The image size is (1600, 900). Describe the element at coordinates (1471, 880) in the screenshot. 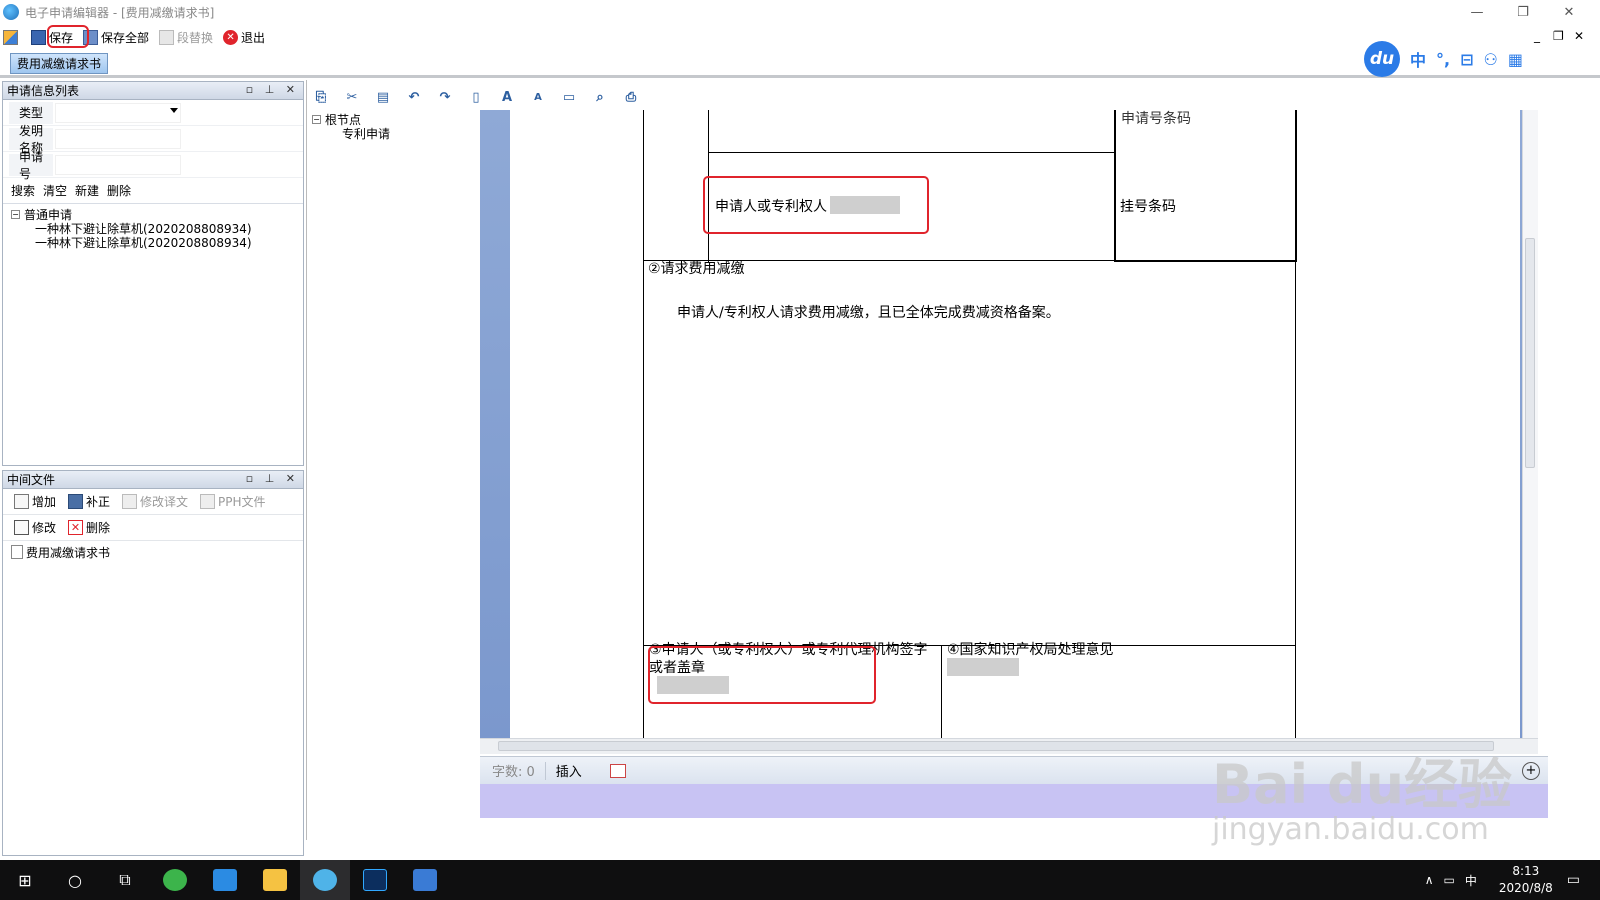

I see `tray-ime-indicator: 中` at that location.